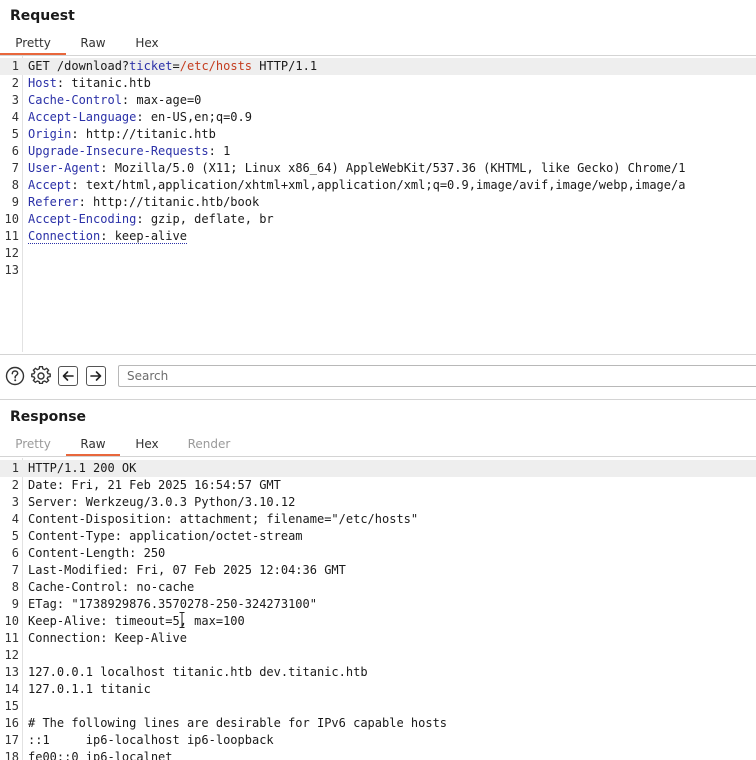  Describe the element at coordinates (378, 536) in the screenshot. I see `response-line: 5 Content-Type: application/octet-stream` at that location.